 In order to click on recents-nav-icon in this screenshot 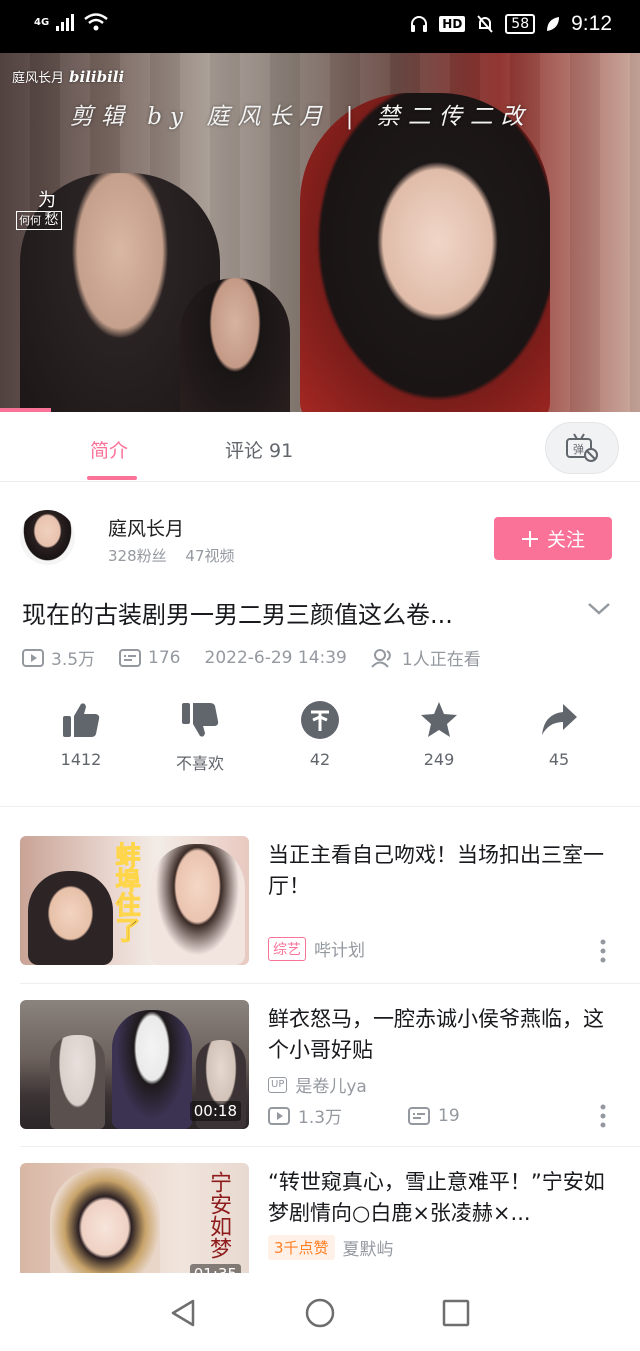, I will do `click(456, 1313)`.